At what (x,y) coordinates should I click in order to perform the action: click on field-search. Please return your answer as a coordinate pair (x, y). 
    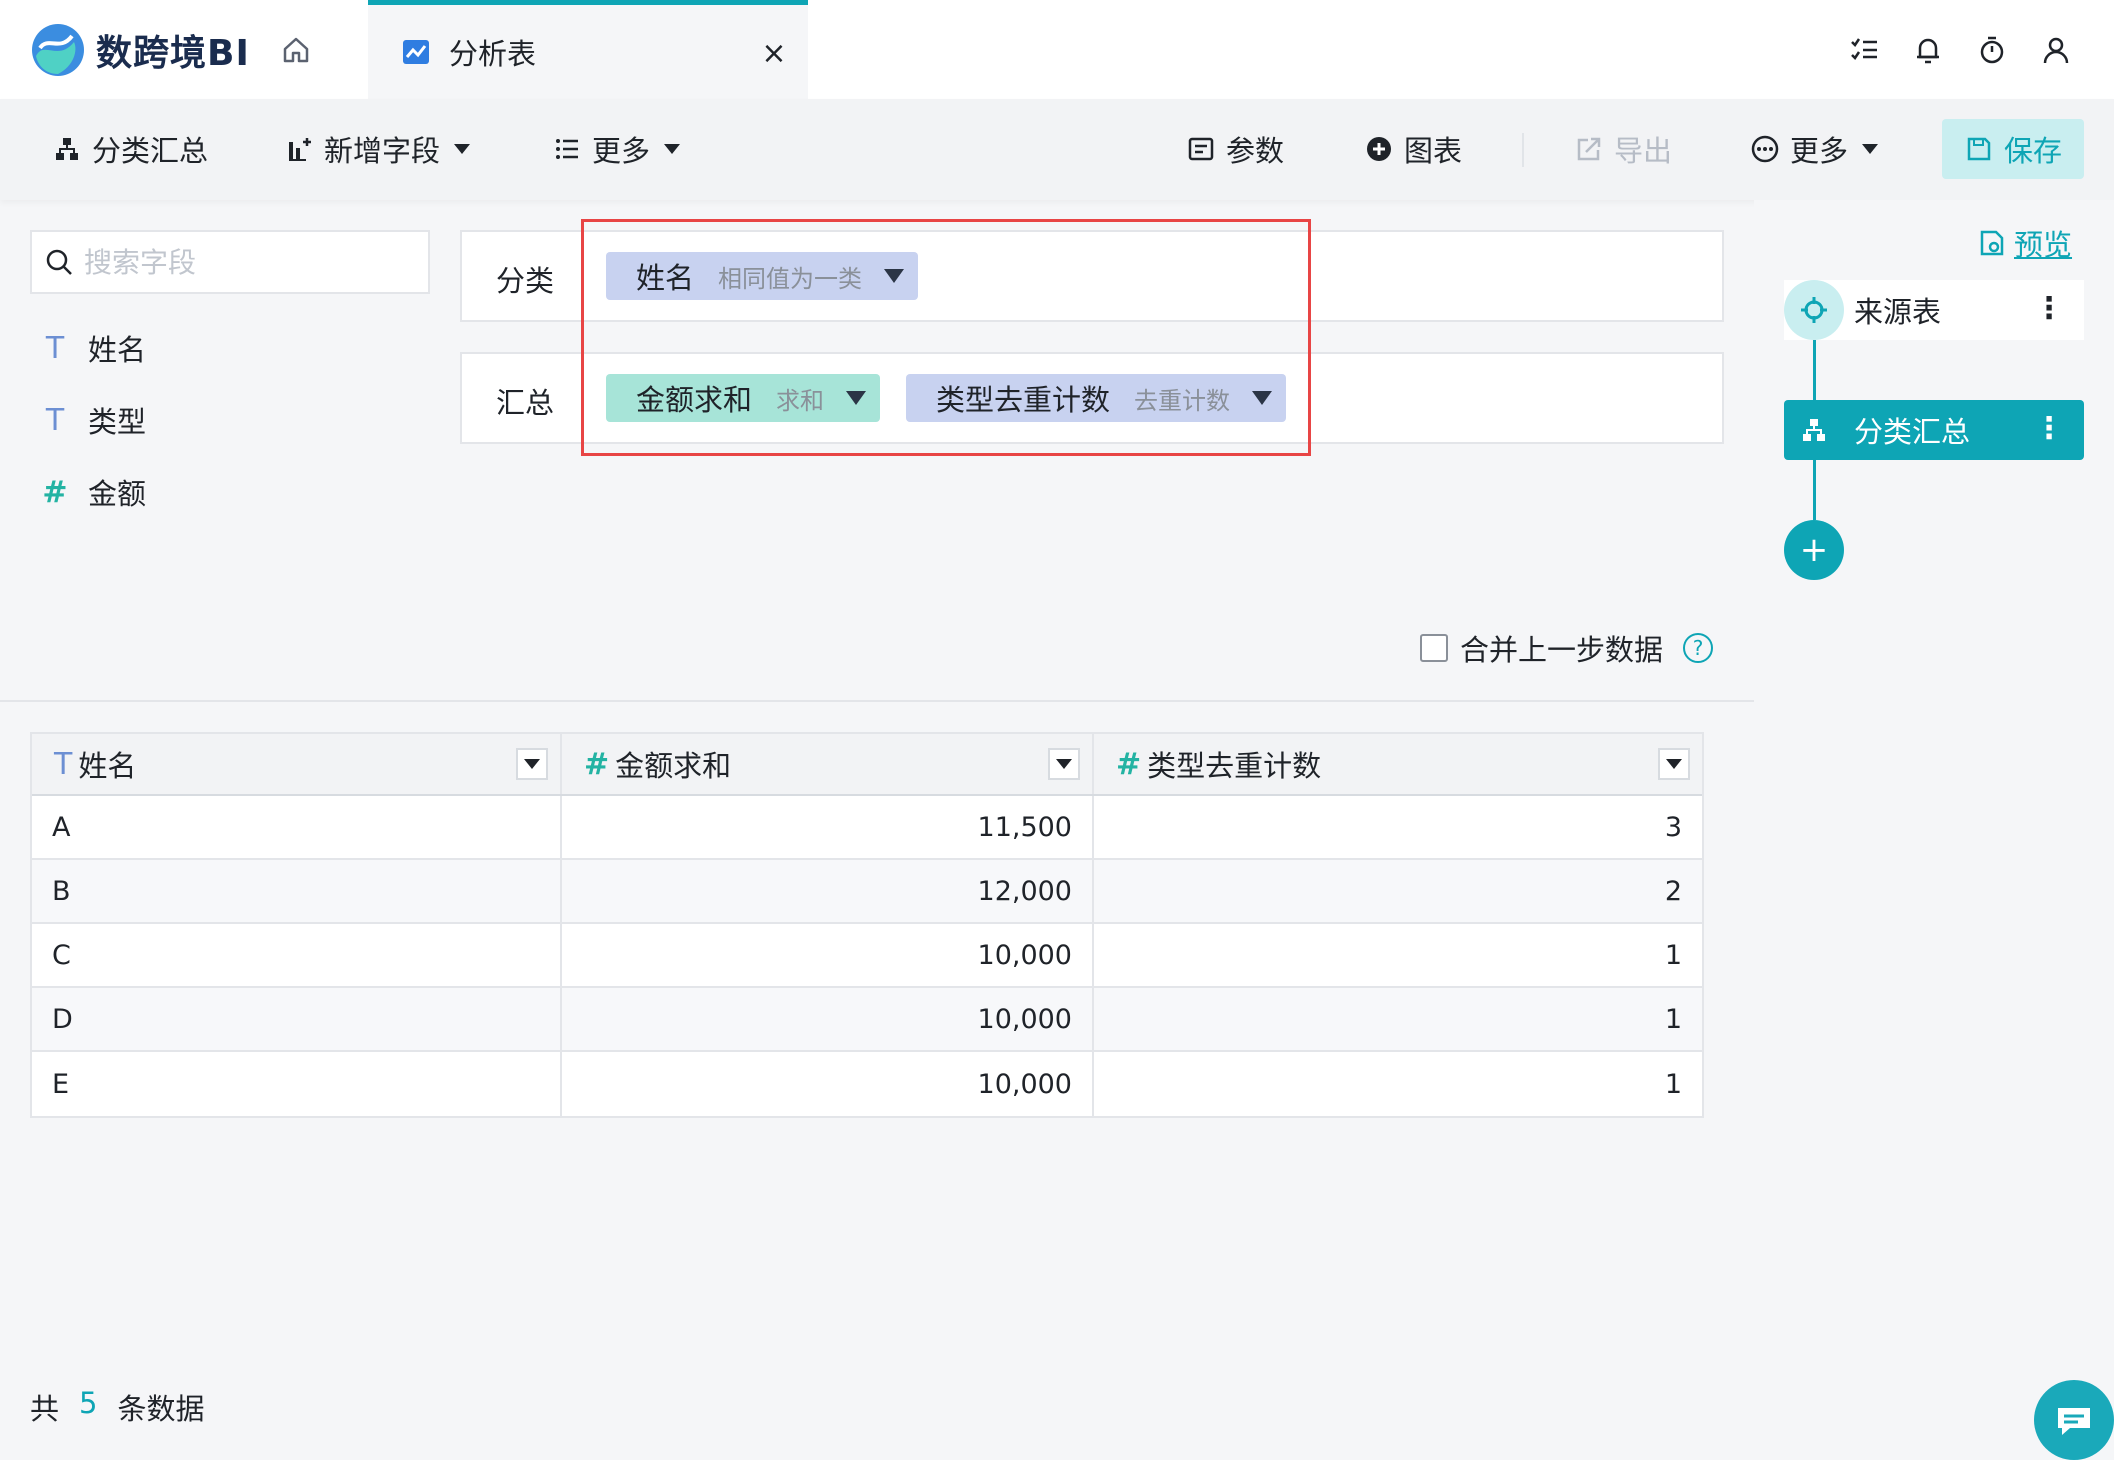
    Looking at the image, I should click on (230, 262).